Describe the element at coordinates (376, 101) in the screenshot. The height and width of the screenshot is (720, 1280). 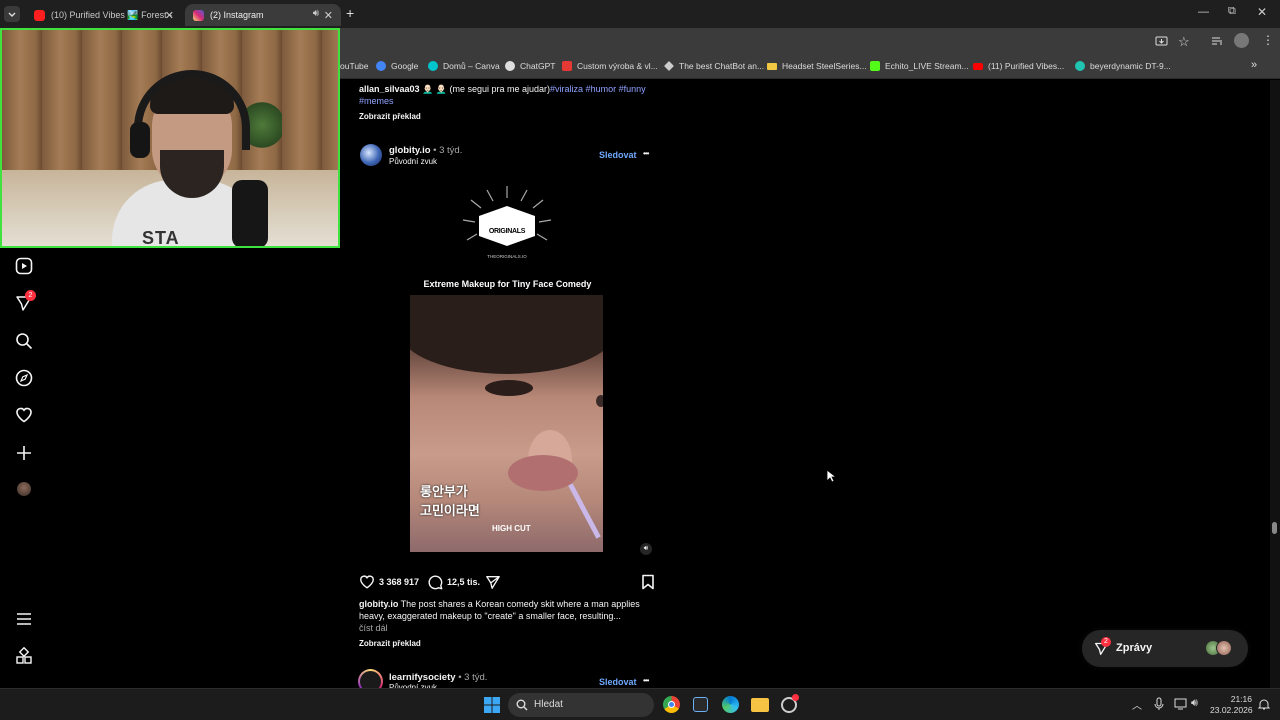
I see `prev-post-hashtags-line2: #memes` at that location.